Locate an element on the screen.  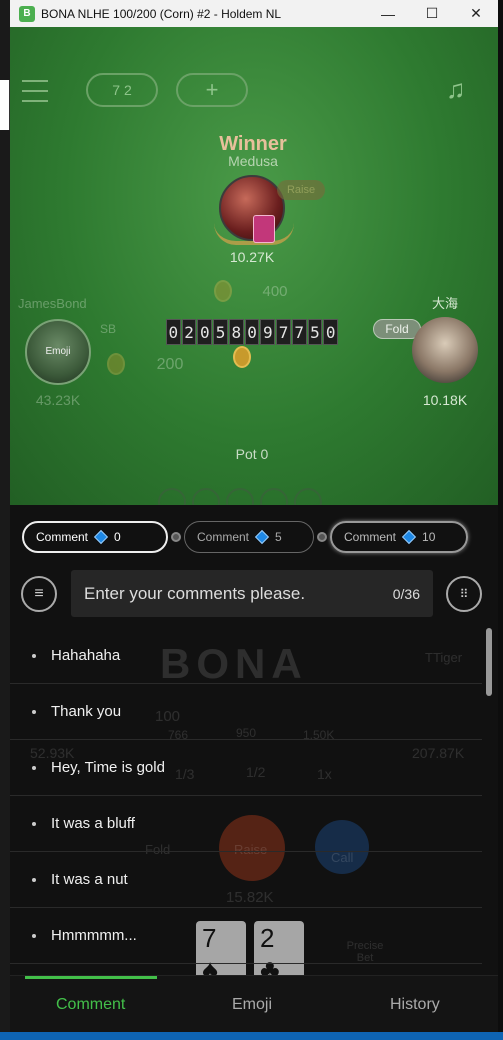
card-badge-icon is located at coordinates (264, 229).